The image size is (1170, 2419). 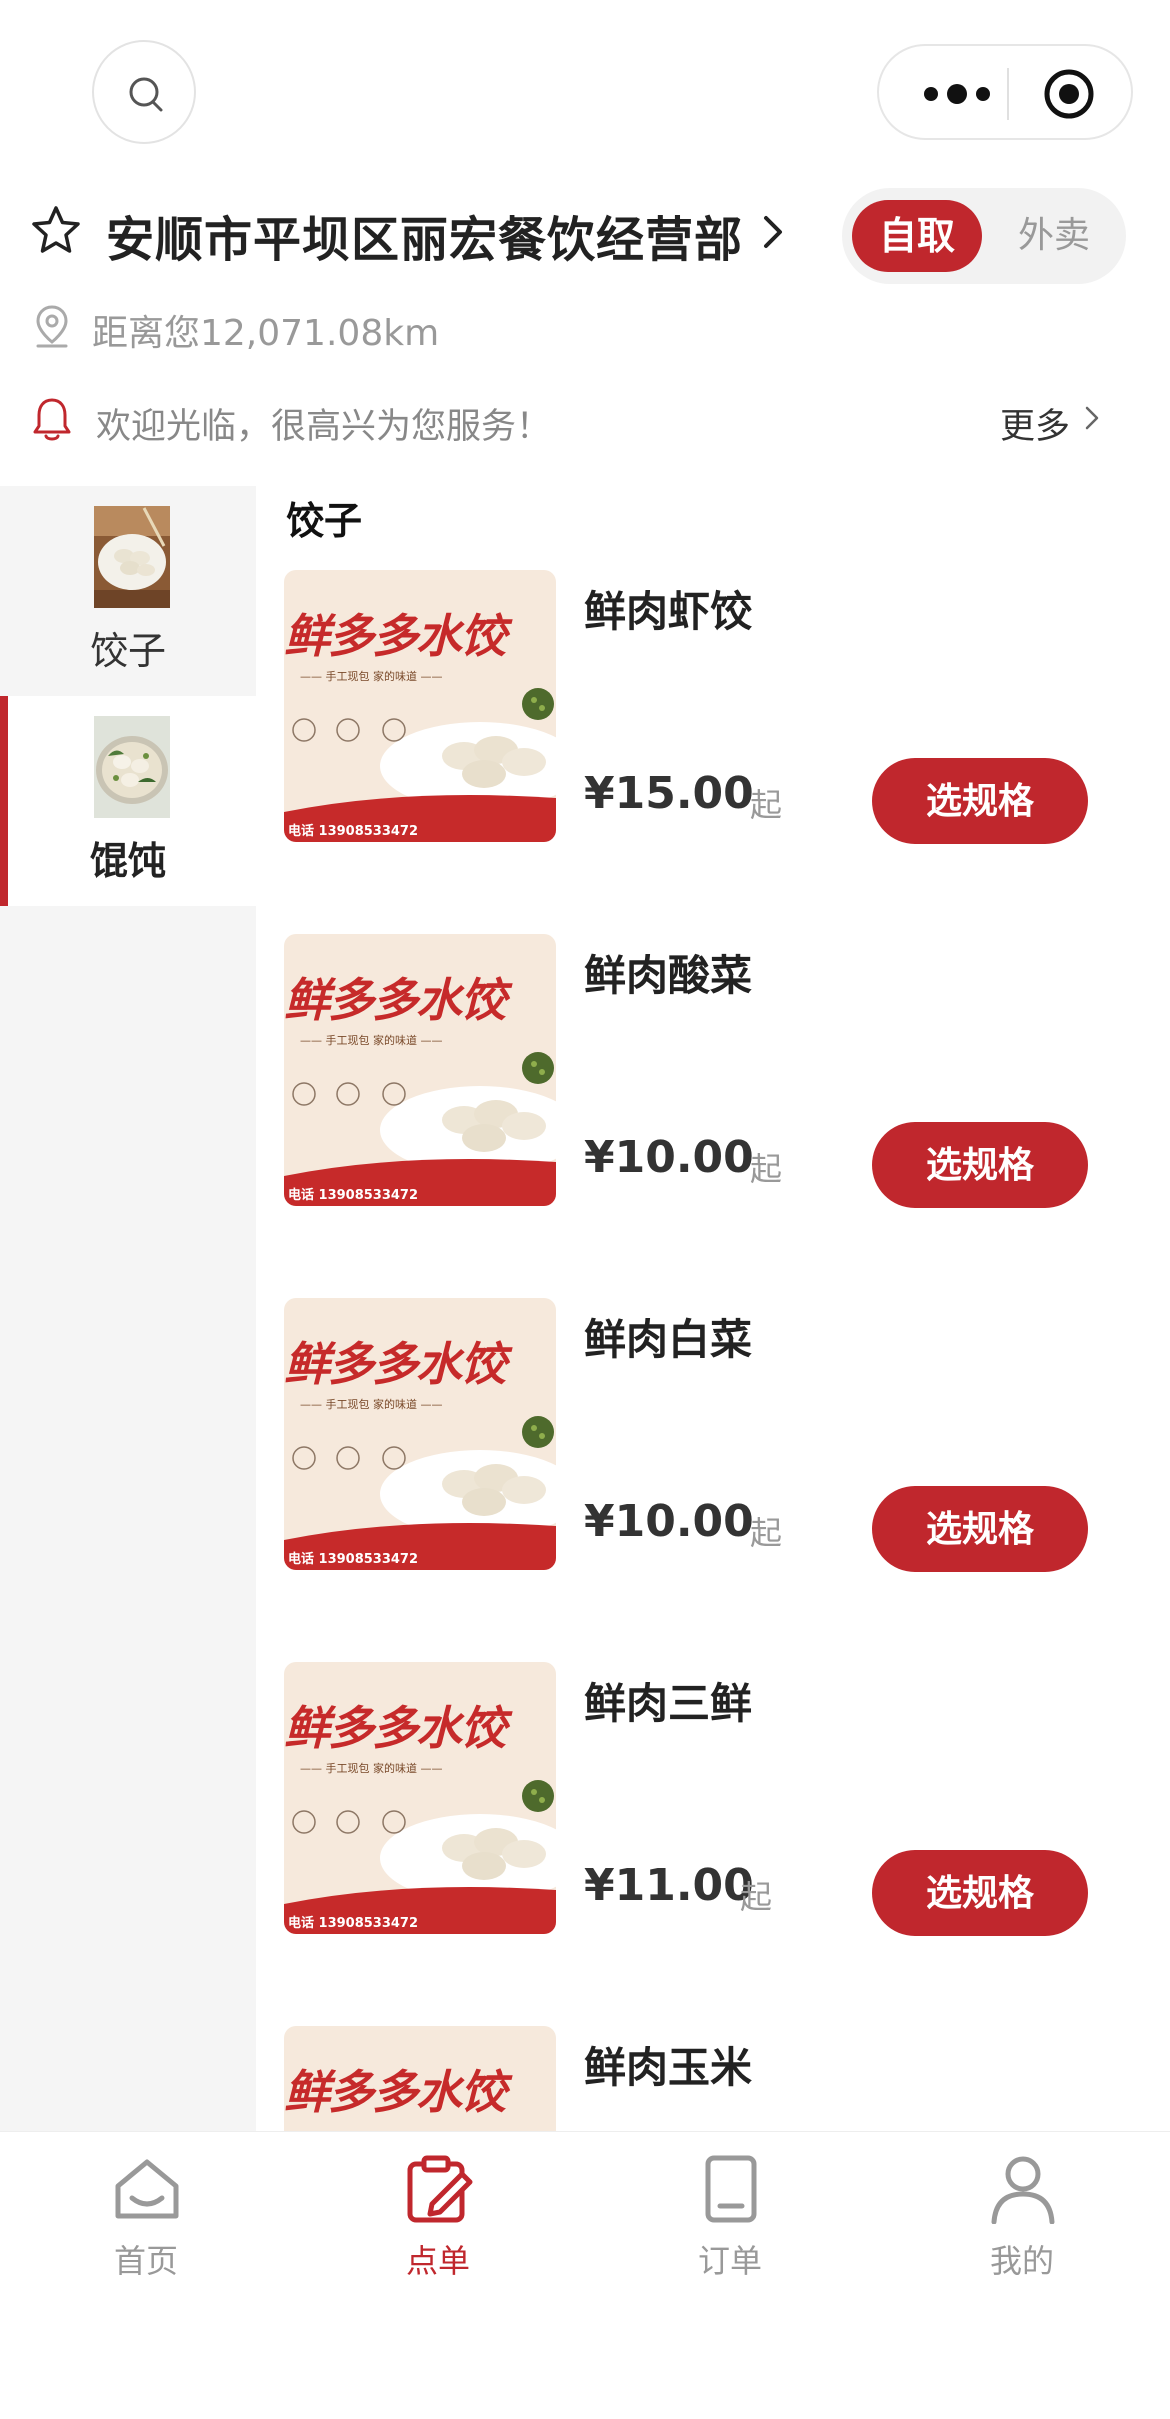 I want to click on product-name: 鲜肉三鲜, so click(x=668, y=1703).